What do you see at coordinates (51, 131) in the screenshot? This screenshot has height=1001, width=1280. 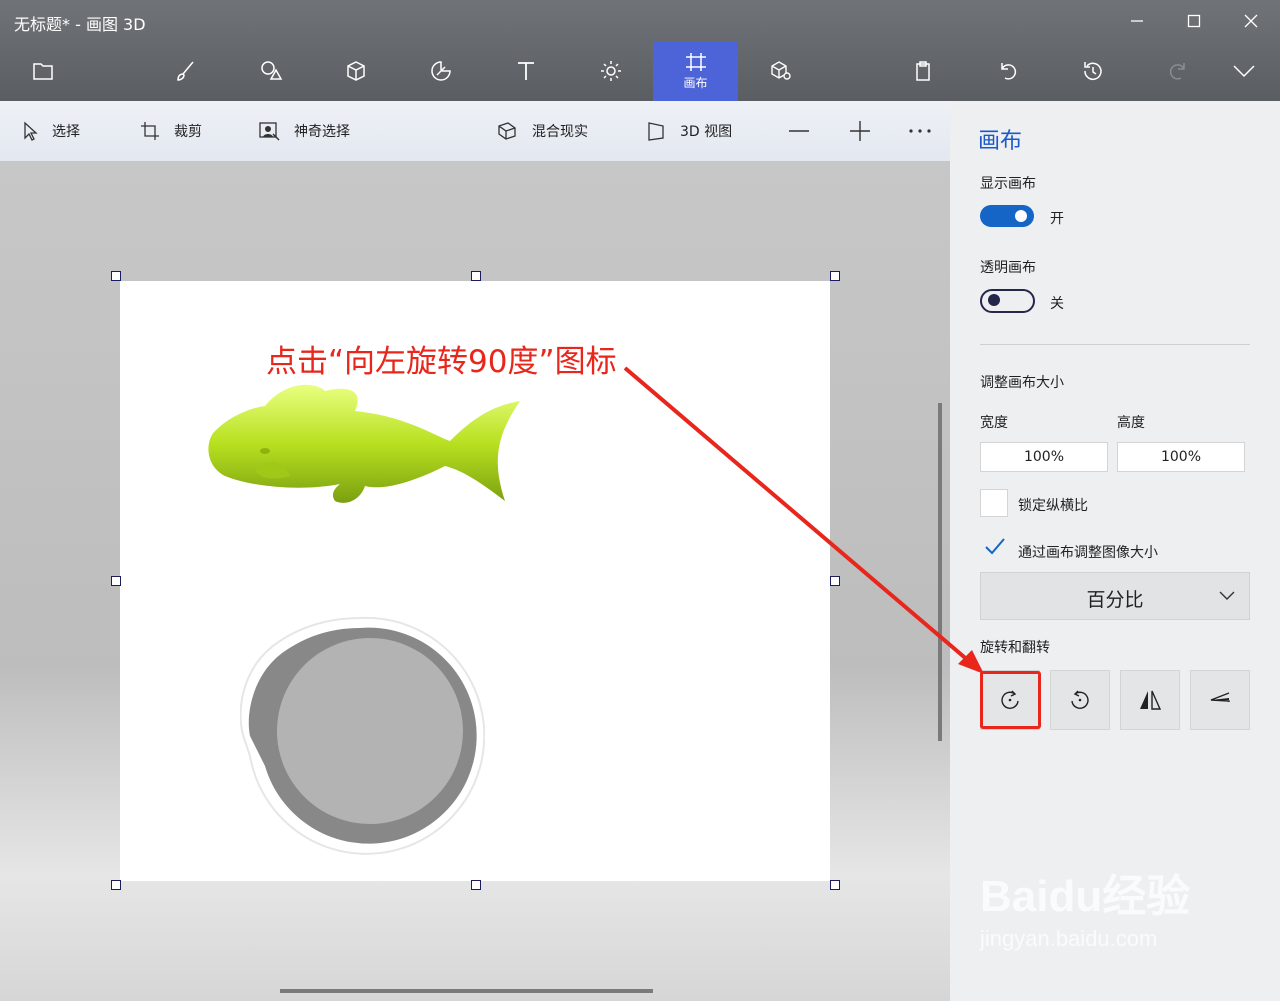 I see `select-command: 选择` at bounding box center [51, 131].